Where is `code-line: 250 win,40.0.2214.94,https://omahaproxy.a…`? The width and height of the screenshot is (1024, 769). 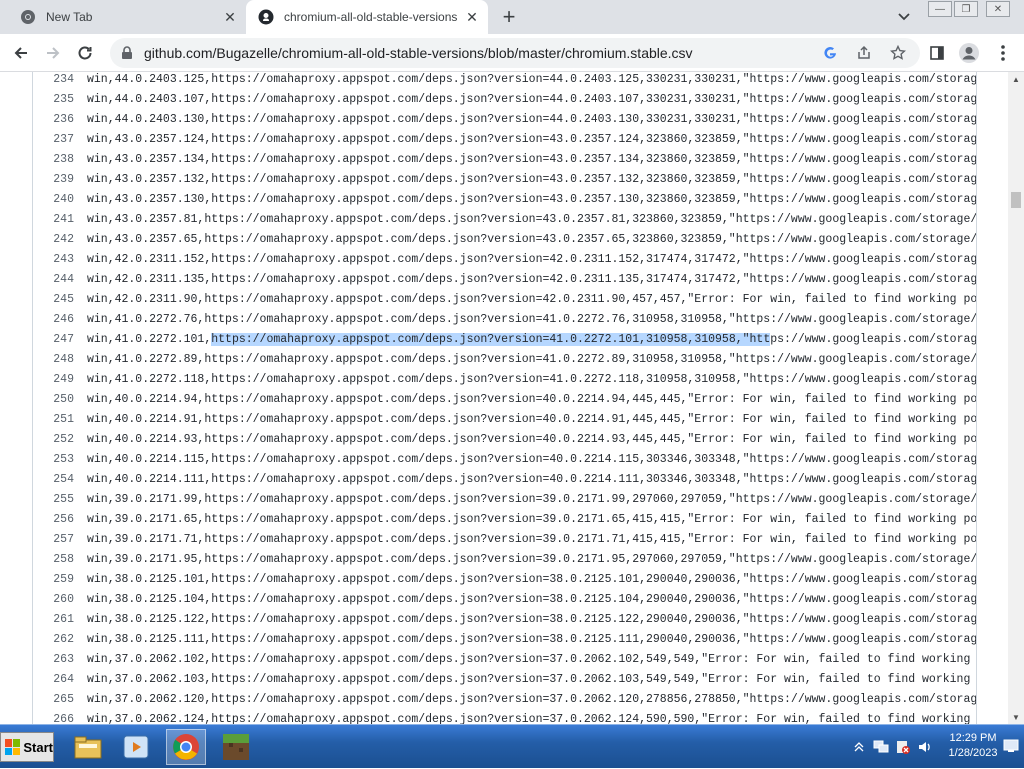 code-line: 250 win,40.0.2214.94,https://omahaproxy.a… is located at coordinates (488, 400).